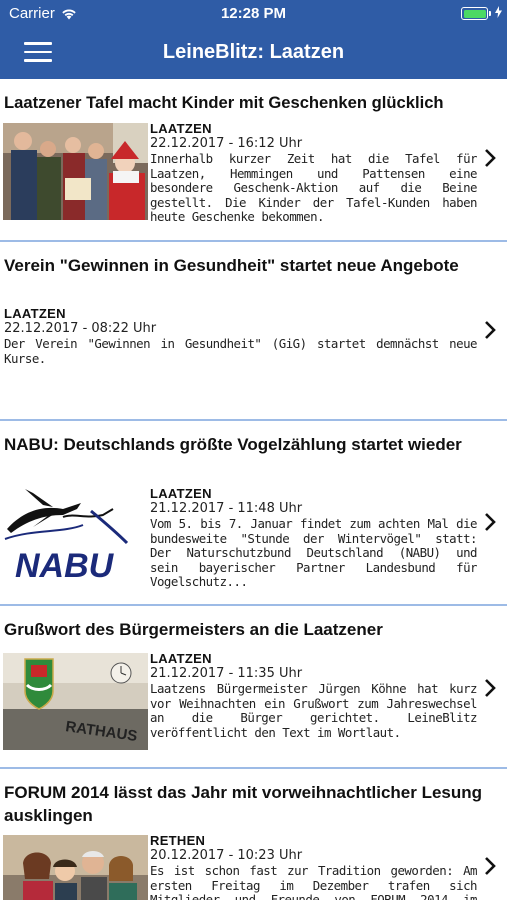 The height and width of the screenshot is (900, 507). I want to click on nabu-logo-text: NABU, so click(65, 564).